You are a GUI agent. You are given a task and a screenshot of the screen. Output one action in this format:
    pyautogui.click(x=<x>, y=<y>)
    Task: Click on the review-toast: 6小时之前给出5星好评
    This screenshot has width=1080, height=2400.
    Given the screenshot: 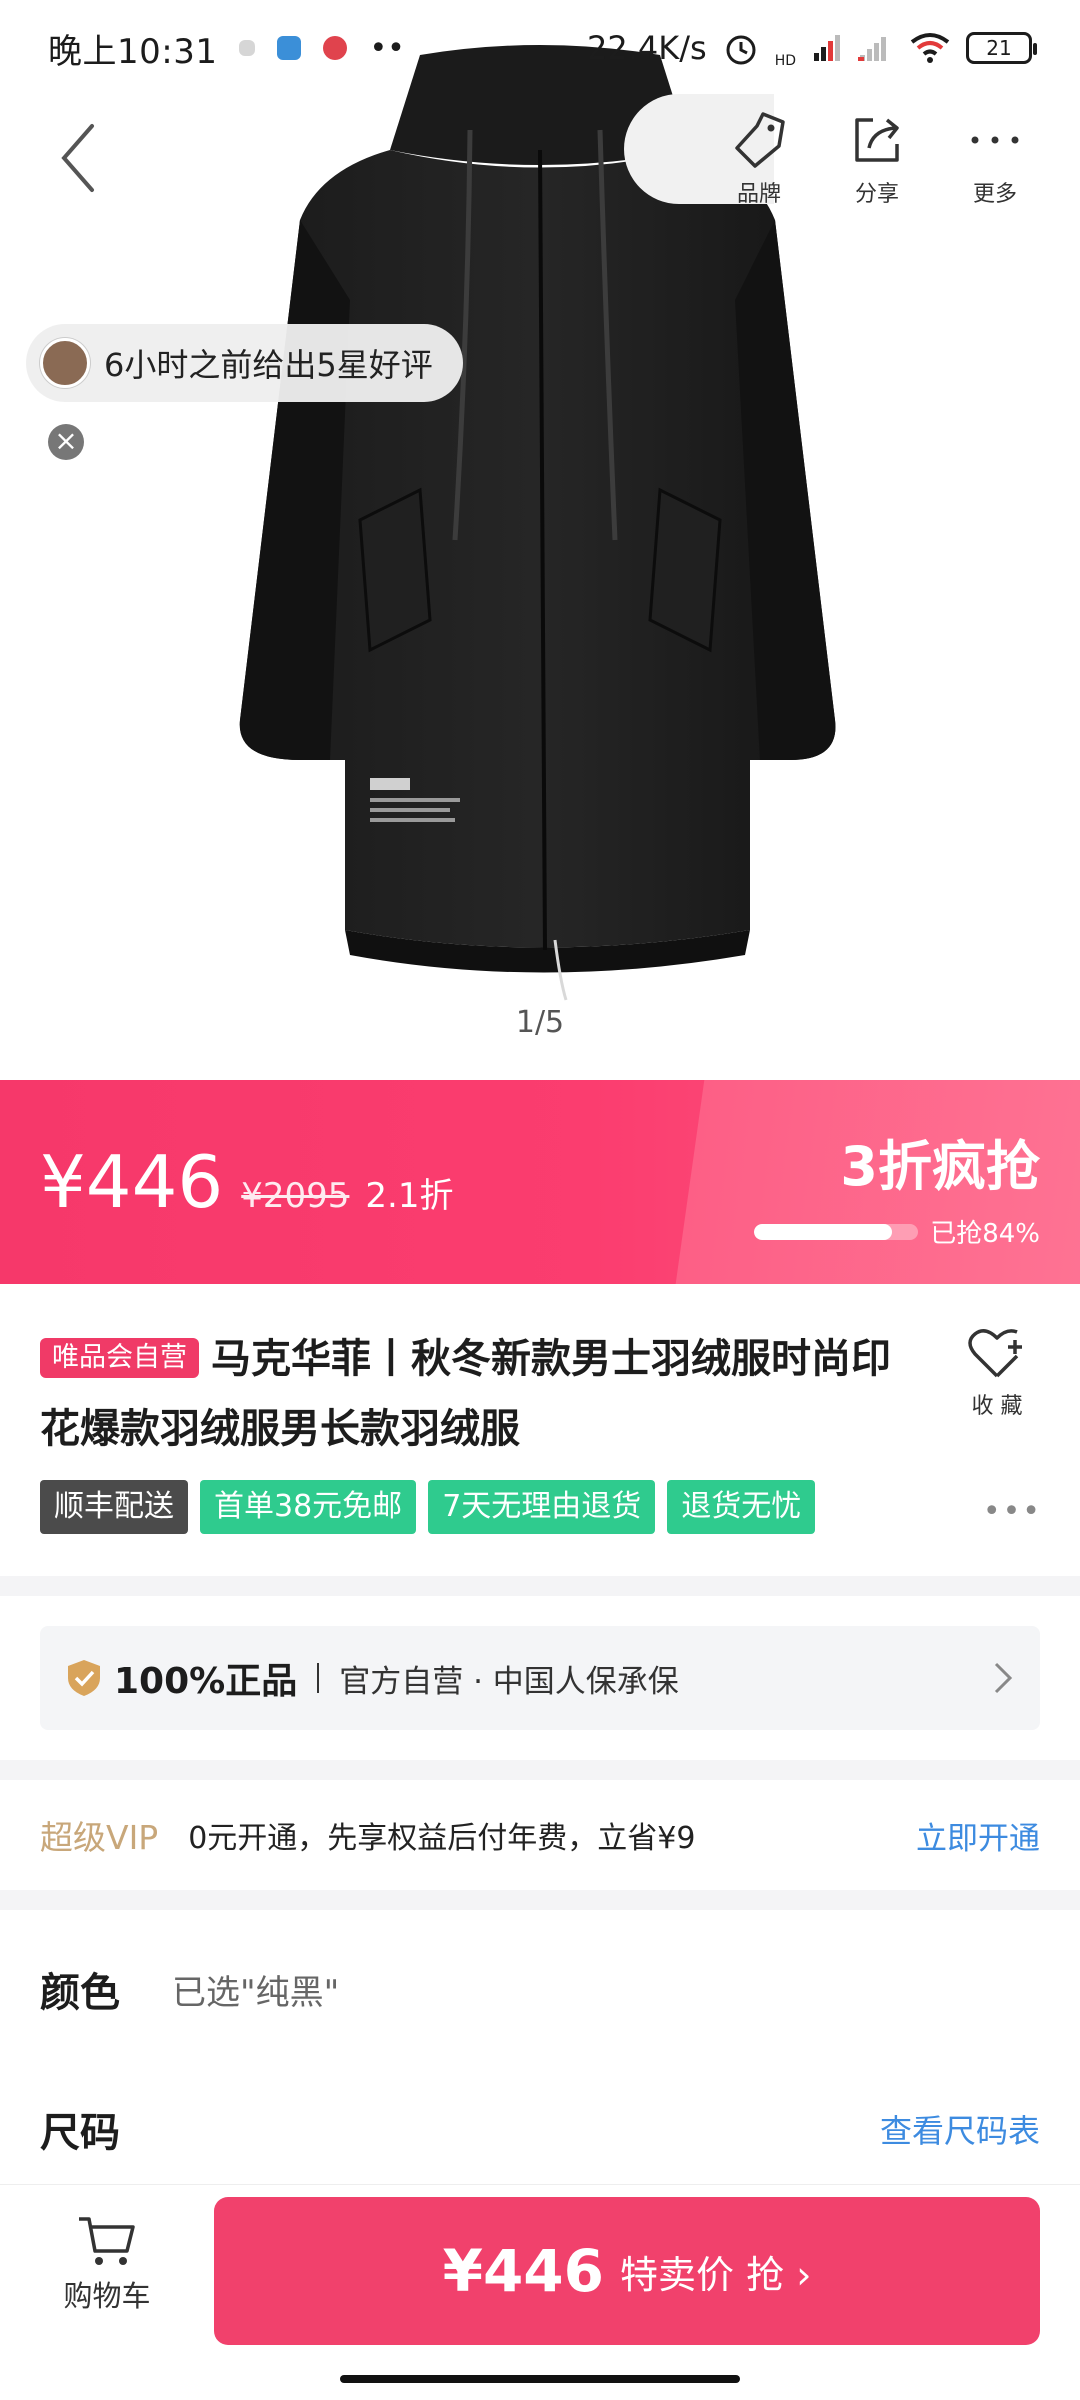 What is the action you would take?
    pyautogui.click(x=244, y=363)
    